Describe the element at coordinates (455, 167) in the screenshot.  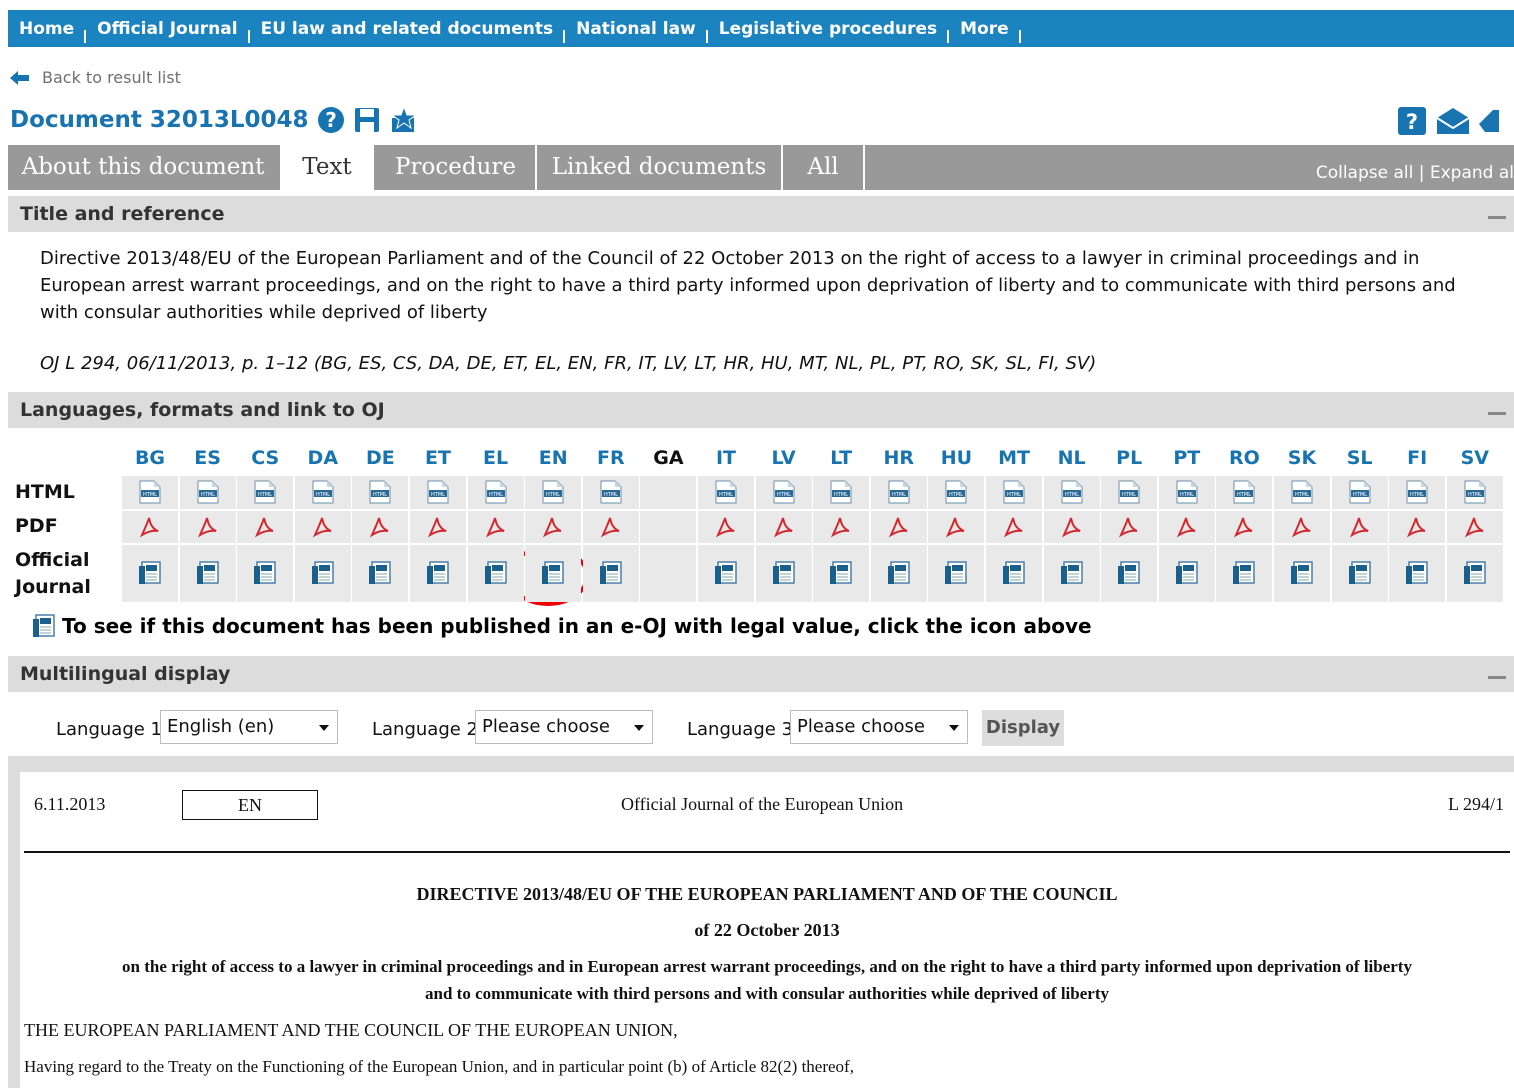
I see `tab-procedure: Procedure` at that location.